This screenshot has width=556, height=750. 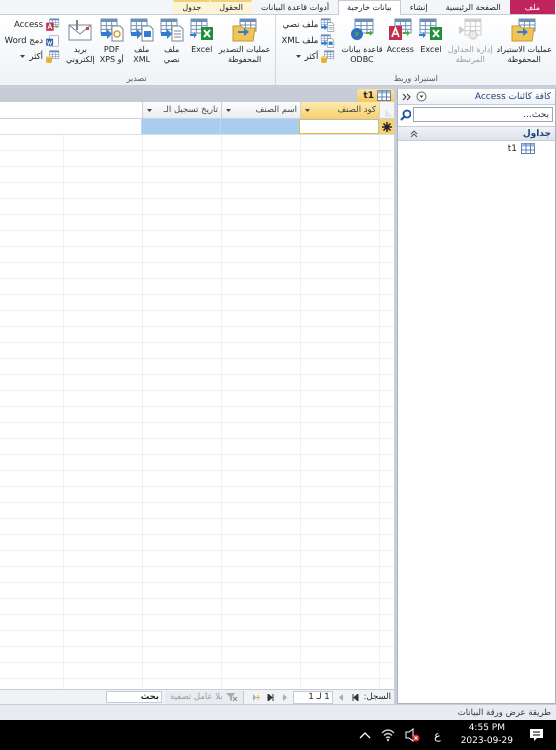 What do you see at coordinates (256, 697) in the screenshot?
I see `new-record-icon` at bounding box center [256, 697].